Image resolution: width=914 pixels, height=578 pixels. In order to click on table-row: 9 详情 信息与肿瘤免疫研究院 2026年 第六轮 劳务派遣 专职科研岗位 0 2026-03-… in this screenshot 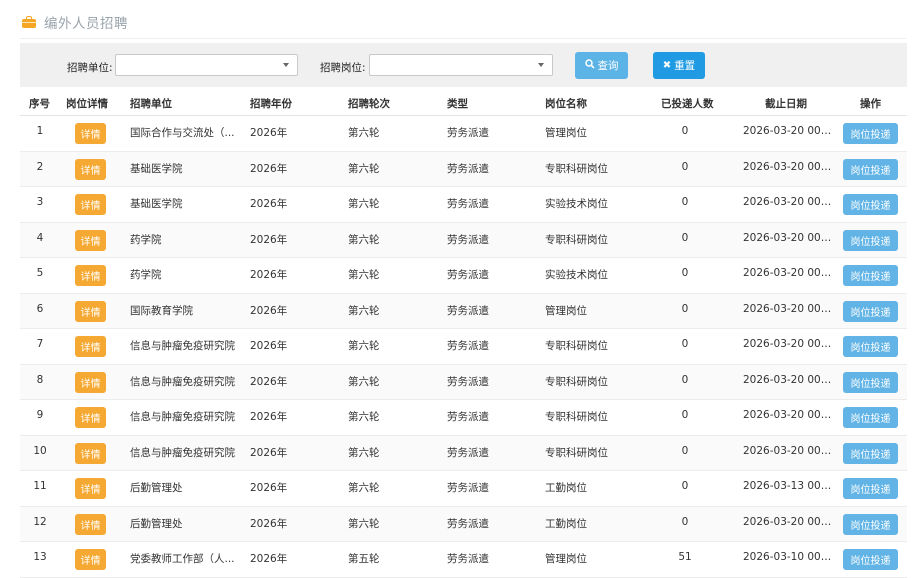, I will do `click(463, 418)`.